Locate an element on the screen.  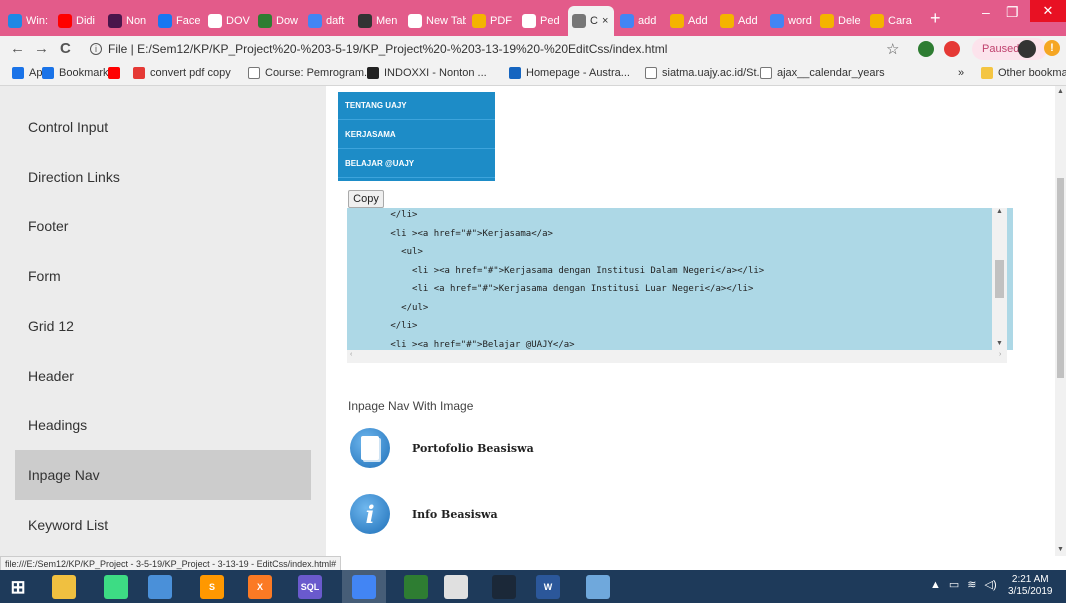
code-vertical-scrollbar: ▲ ▼ is located at coordinates (999, 279).